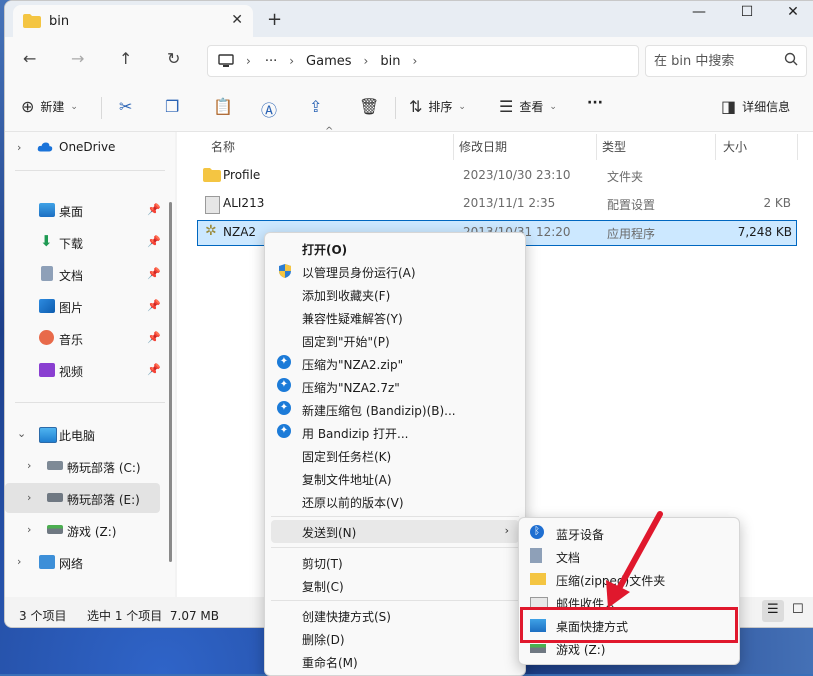 The height and width of the screenshot is (676, 813). What do you see at coordinates (45, 147) in the screenshot?
I see `cloud-icon` at bounding box center [45, 147].